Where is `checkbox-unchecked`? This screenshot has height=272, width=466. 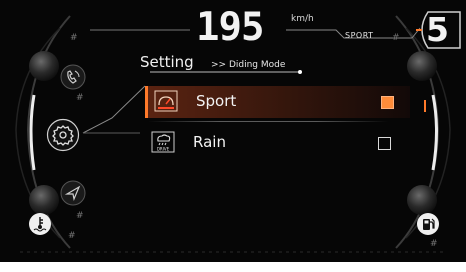
checkbox-unchecked is located at coordinates (384, 143).